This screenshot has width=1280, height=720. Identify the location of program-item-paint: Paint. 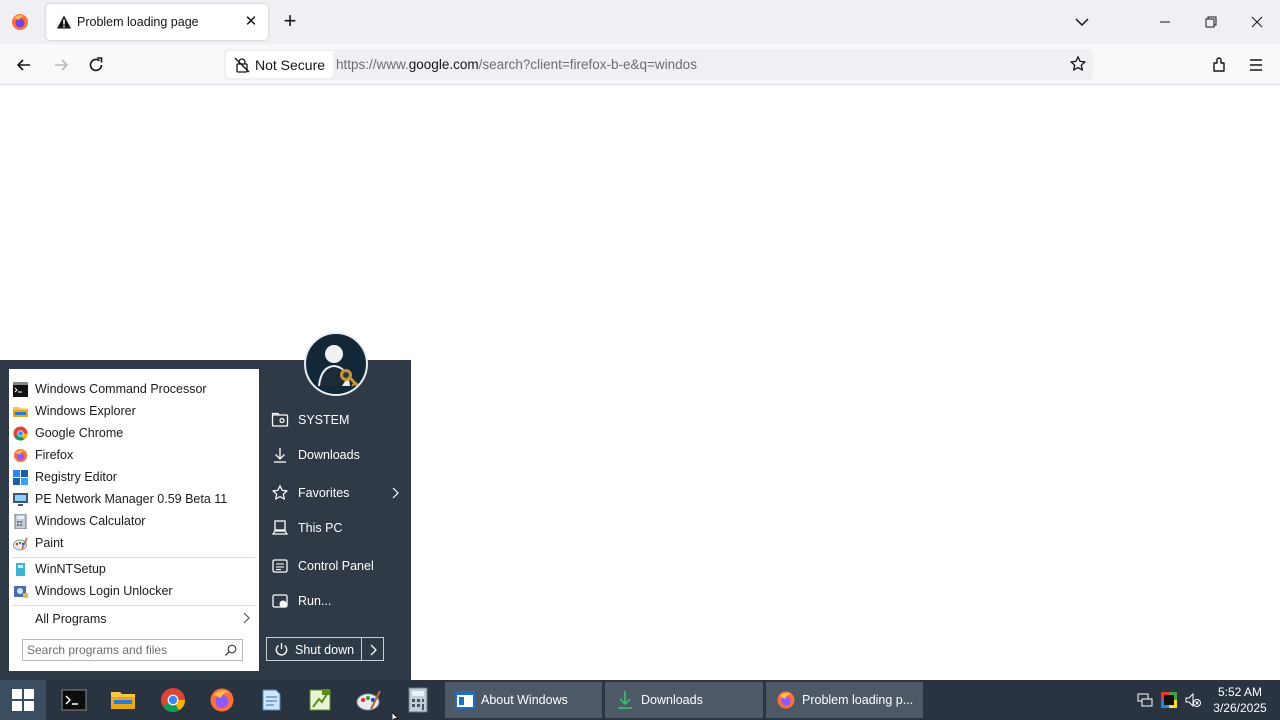
(134, 543).